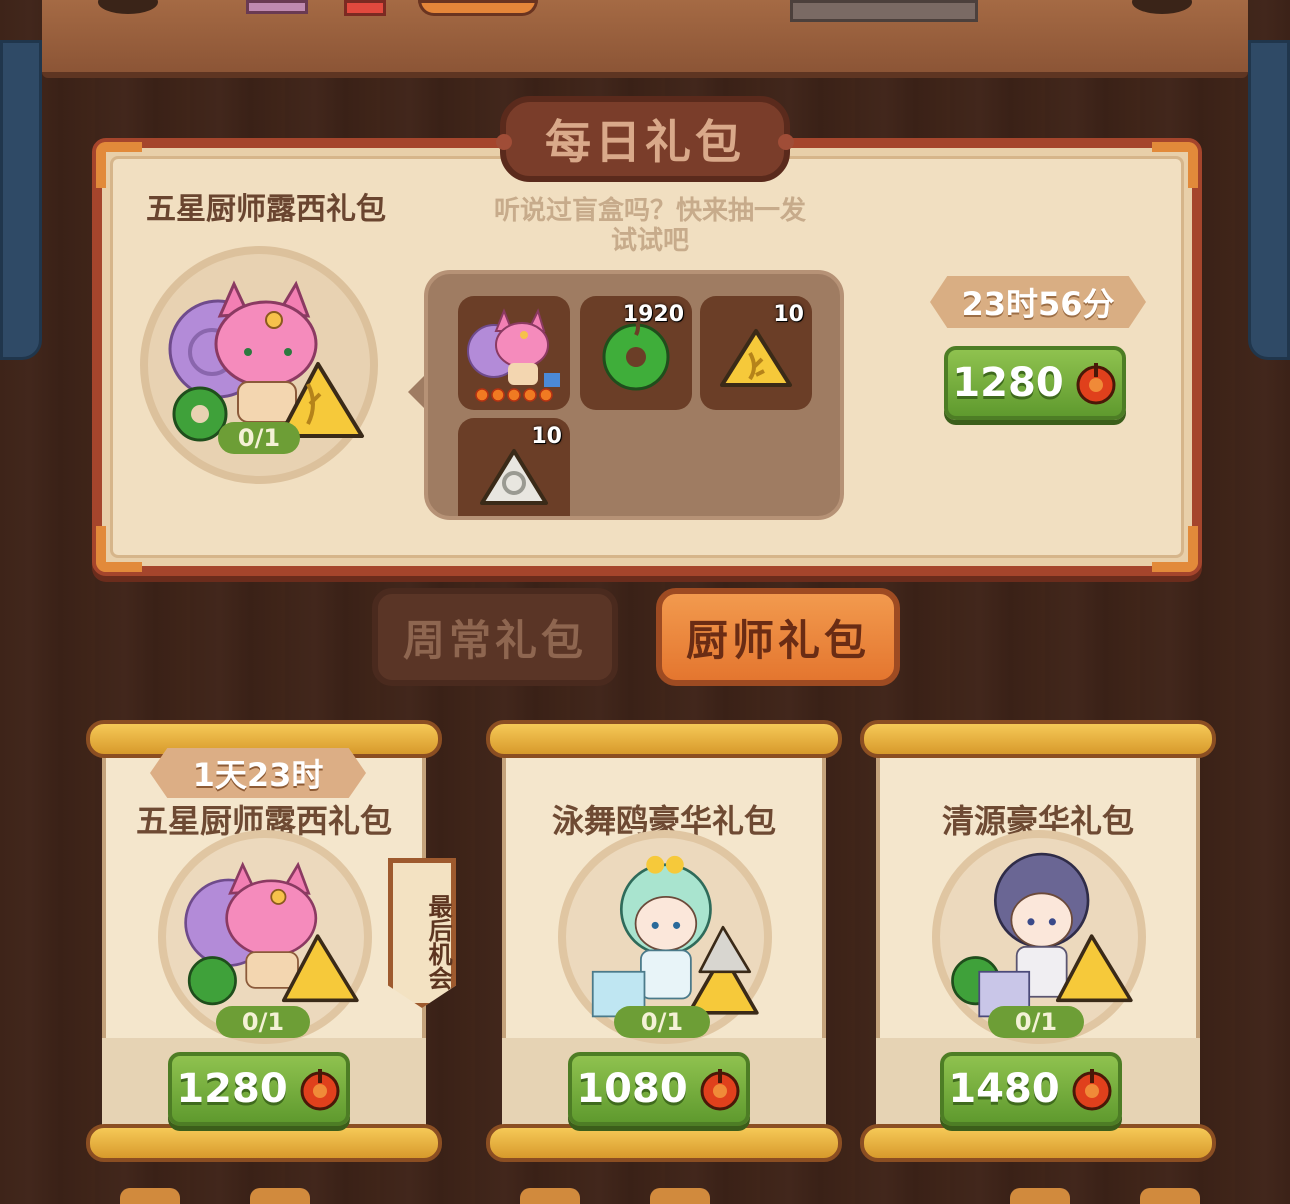 The height and width of the screenshot is (1204, 1290). I want to click on card-buy-button: 1280, so click(259, 1089).